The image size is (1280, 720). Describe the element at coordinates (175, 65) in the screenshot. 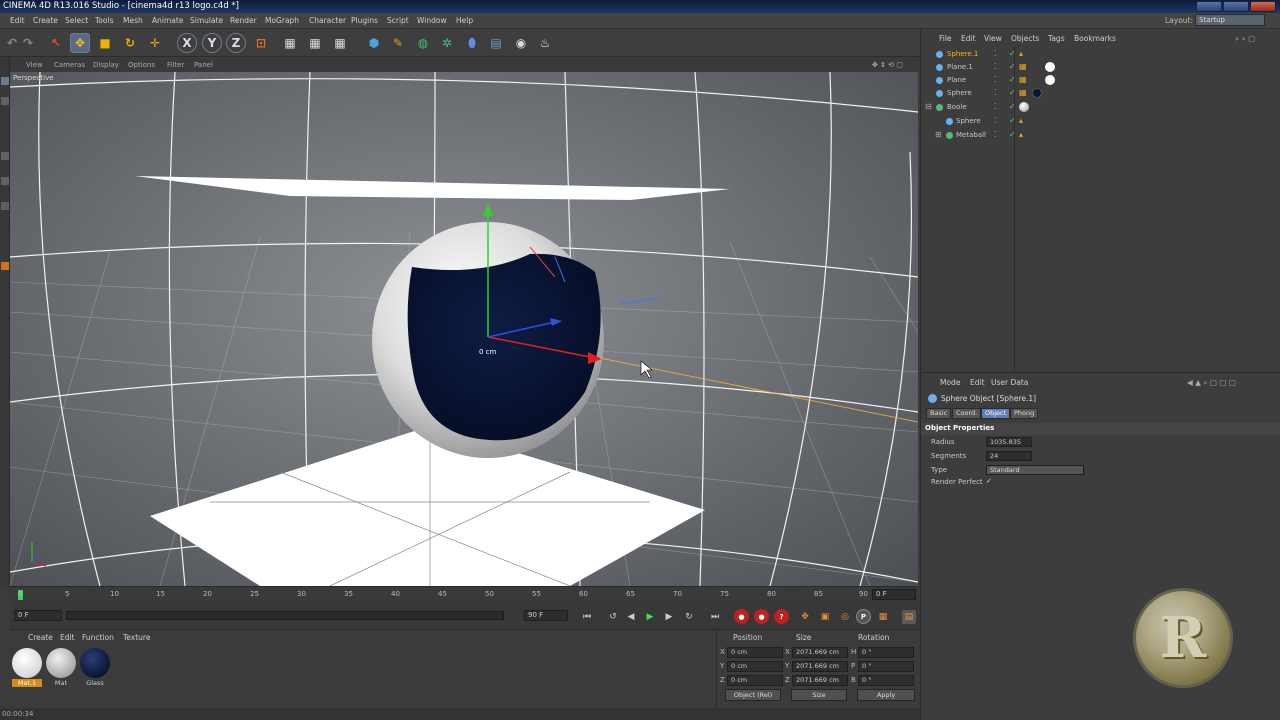

I see `vp-menu-filter: Filter` at that location.